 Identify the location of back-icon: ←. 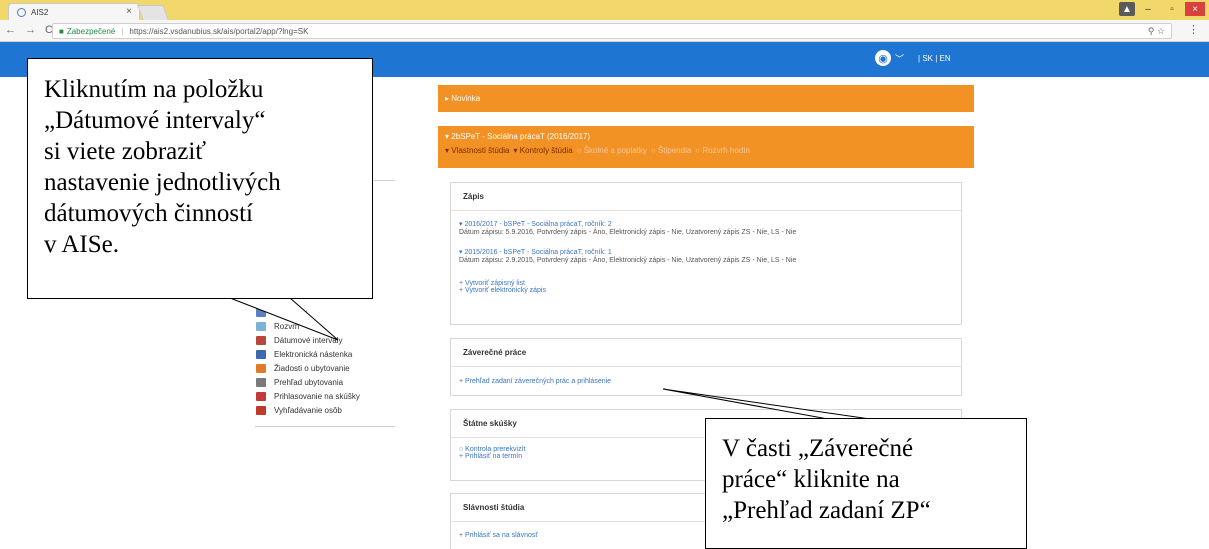
(10, 30).